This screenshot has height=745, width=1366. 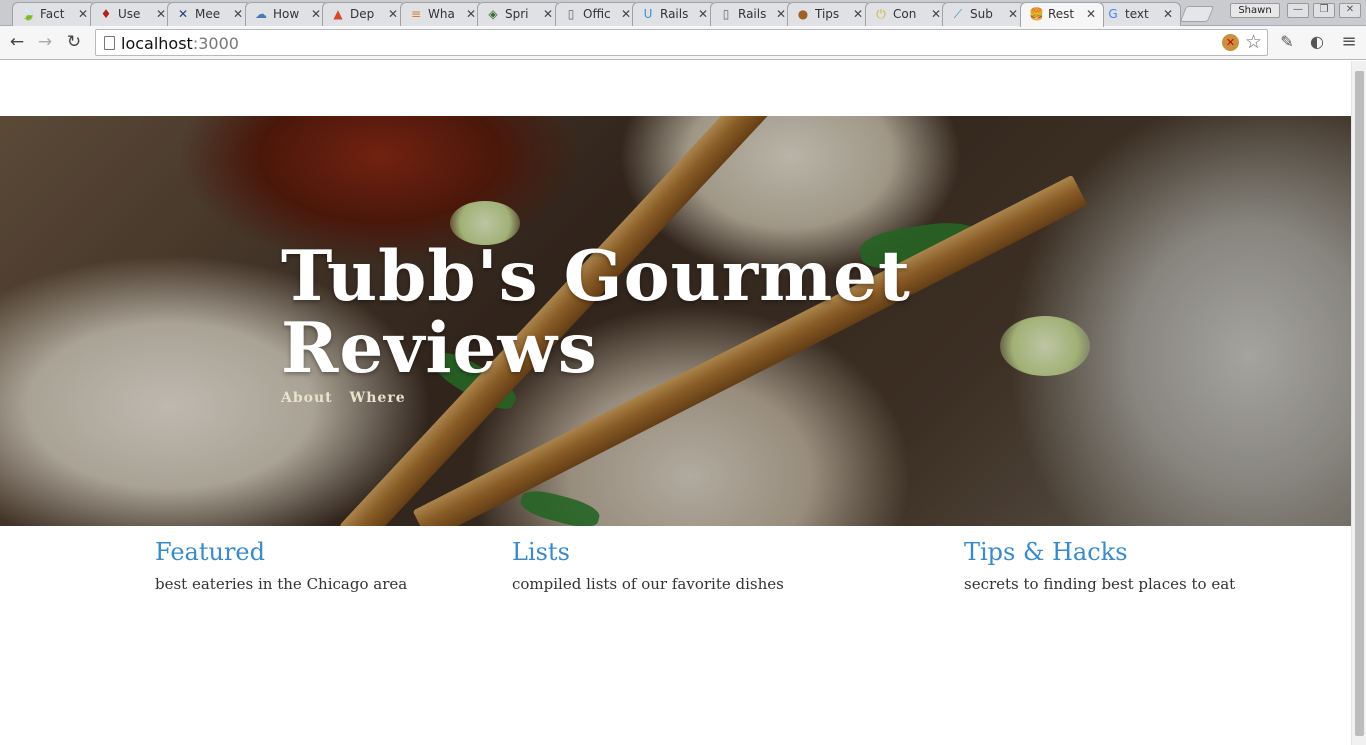 What do you see at coordinates (28, 14) in the screenshot?
I see `leaf-icon: 🍃` at bounding box center [28, 14].